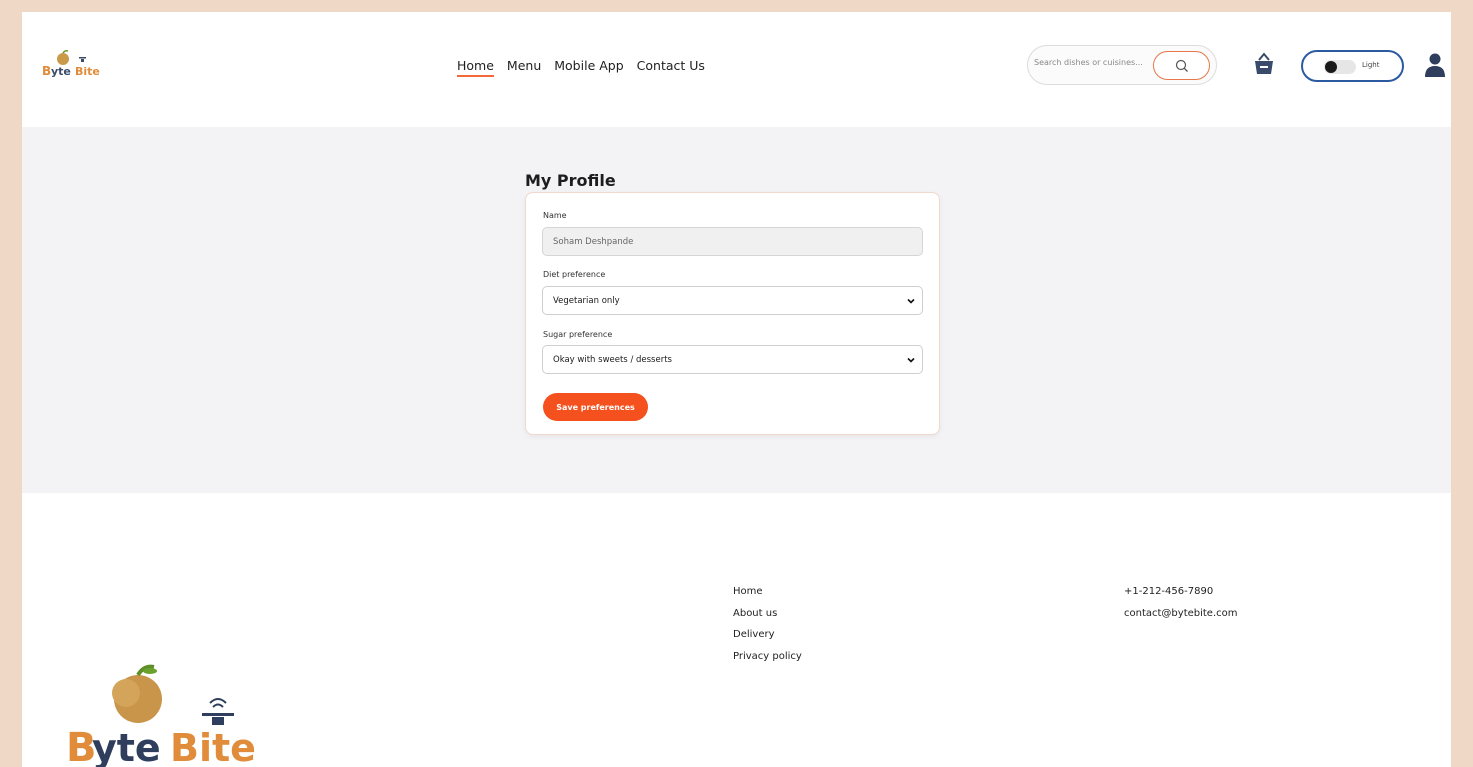  I want to click on sugar-select: Okay with sweets / desserts, so click(732, 359).